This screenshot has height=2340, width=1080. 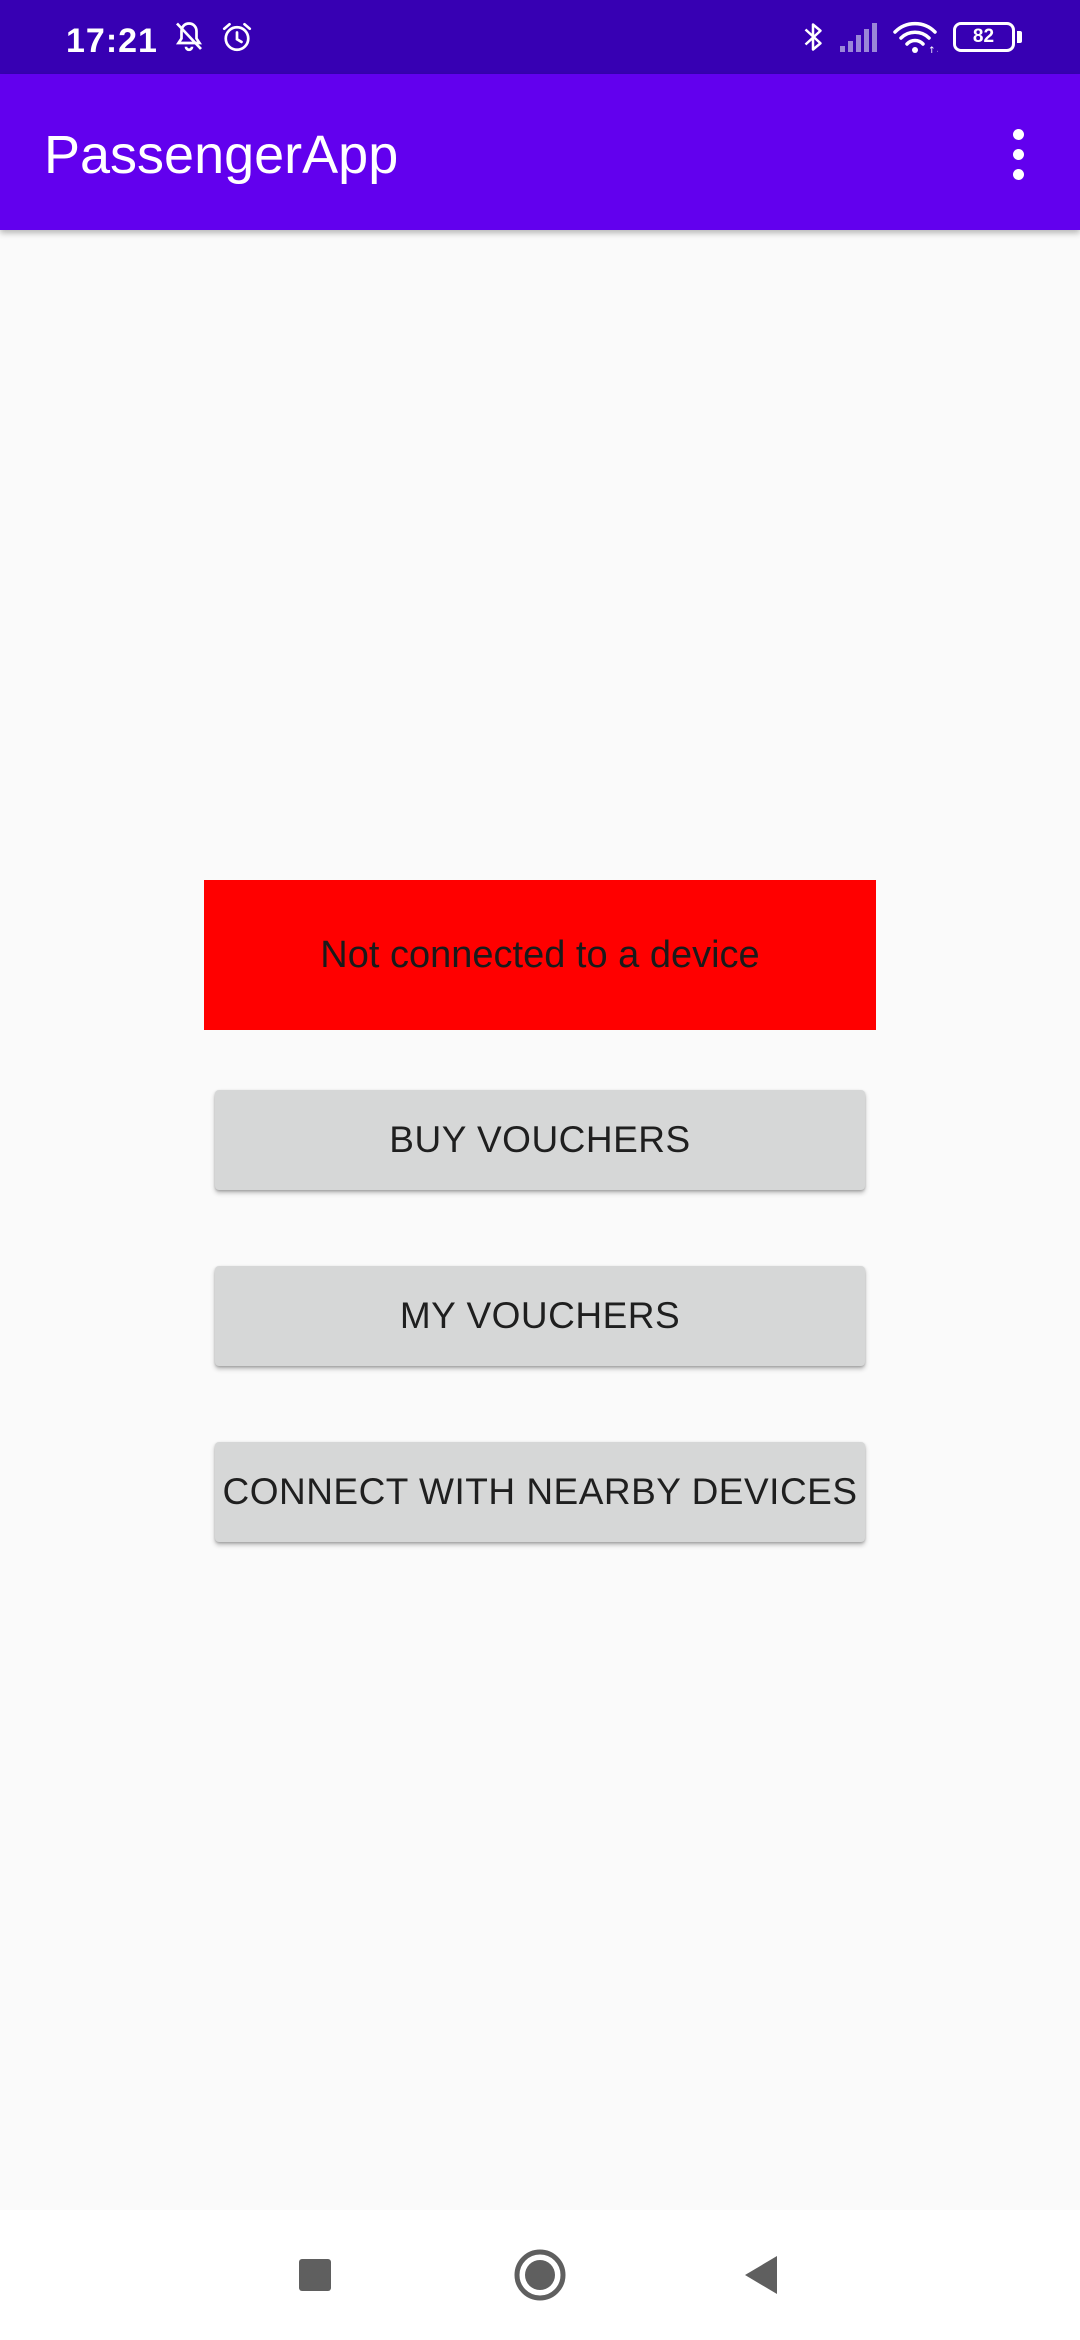 I want to click on buy-vouchers-button: BUY VOUCHERS, so click(x=540, y=1140).